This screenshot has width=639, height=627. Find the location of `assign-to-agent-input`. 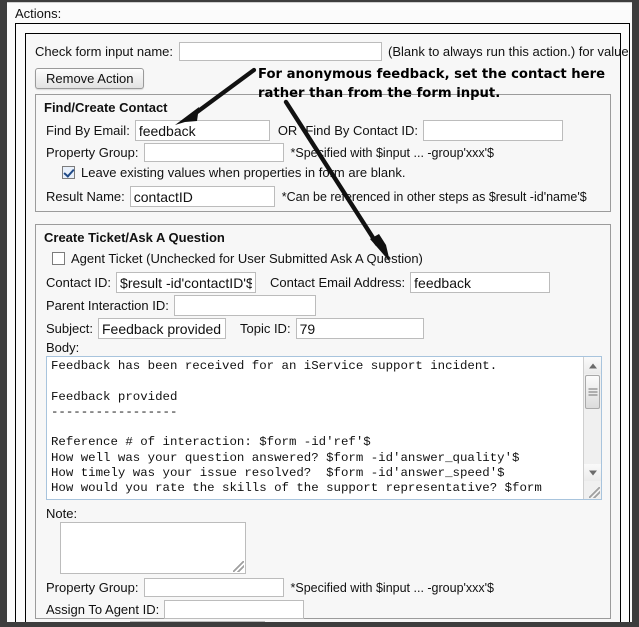

assign-to-agent-input is located at coordinates (234, 609).